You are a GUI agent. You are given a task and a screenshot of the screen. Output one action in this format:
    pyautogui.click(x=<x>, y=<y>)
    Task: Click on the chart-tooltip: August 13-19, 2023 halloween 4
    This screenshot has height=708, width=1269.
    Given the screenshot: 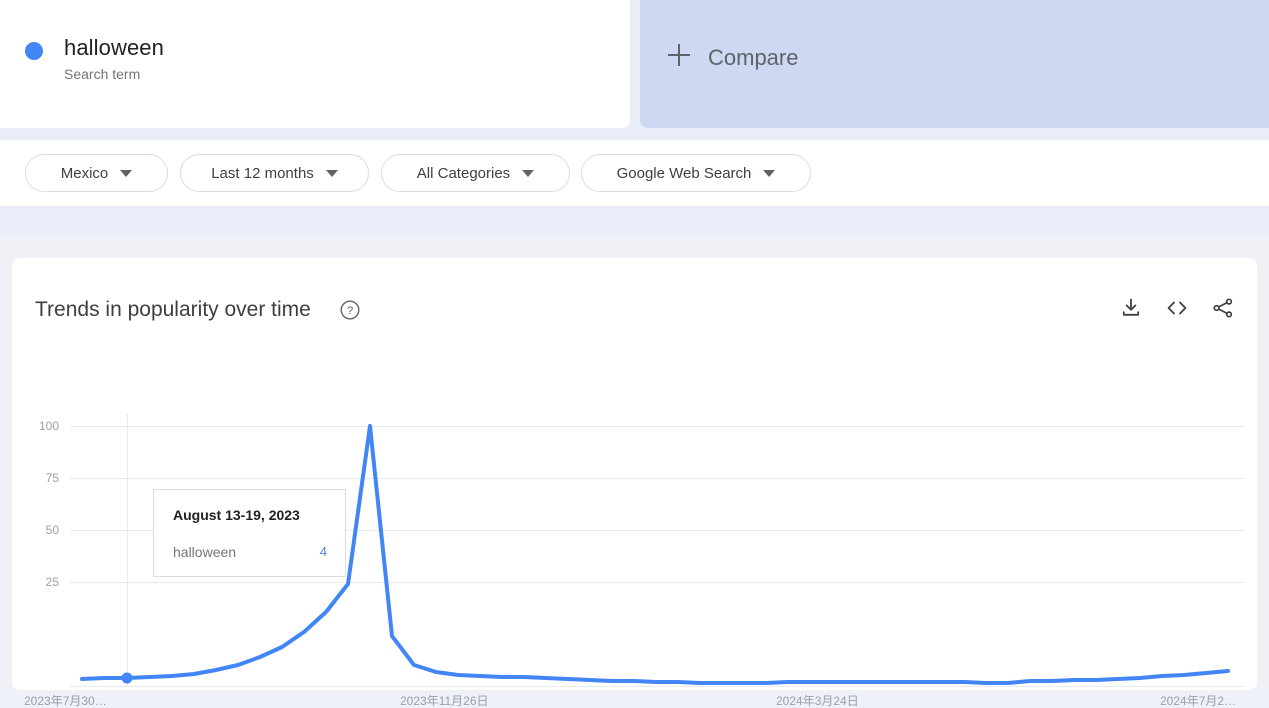 What is the action you would take?
    pyautogui.click(x=249, y=533)
    